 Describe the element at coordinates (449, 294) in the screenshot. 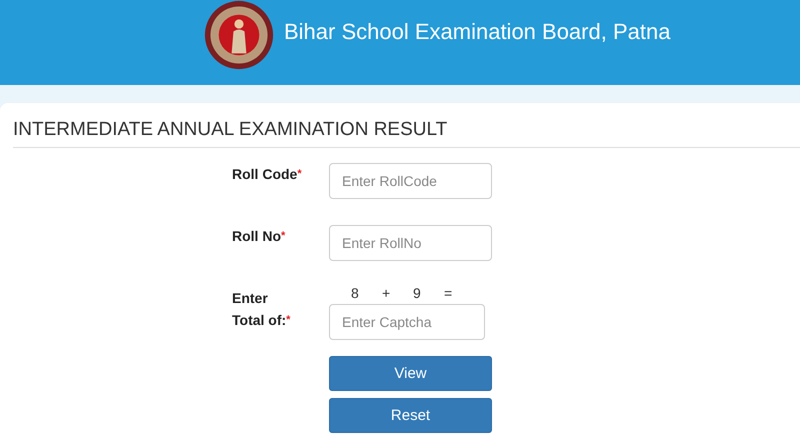

I see `captcha-token: =` at that location.